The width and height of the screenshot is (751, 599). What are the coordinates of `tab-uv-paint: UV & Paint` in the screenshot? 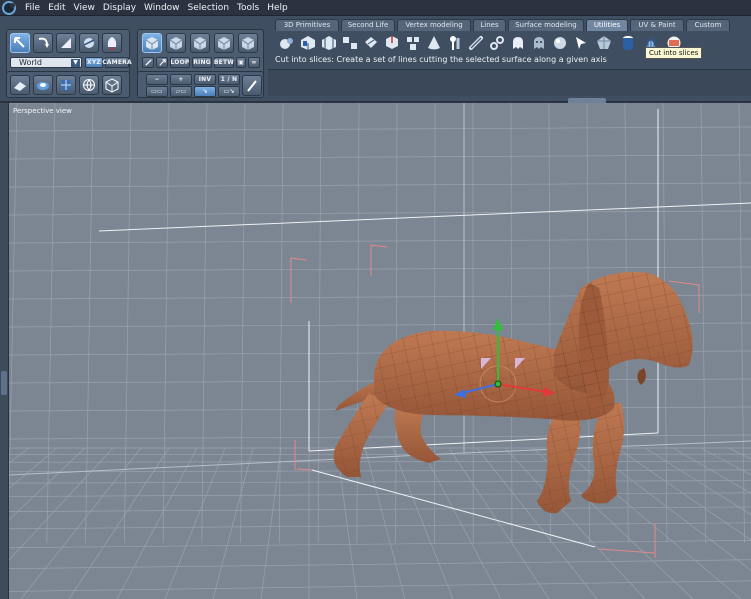 It's located at (657, 25).